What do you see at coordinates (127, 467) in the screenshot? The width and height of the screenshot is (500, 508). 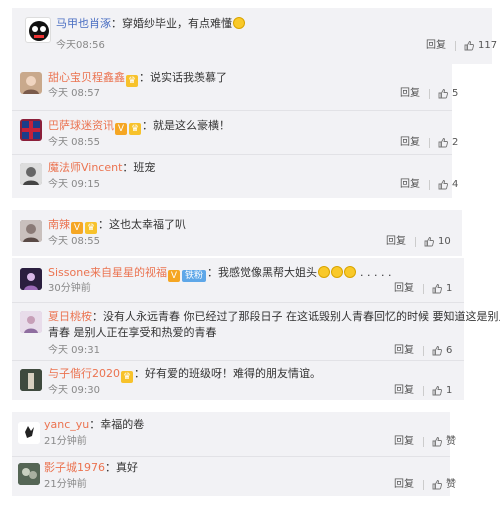 I see `comment-text: 真好` at bounding box center [127, 467].